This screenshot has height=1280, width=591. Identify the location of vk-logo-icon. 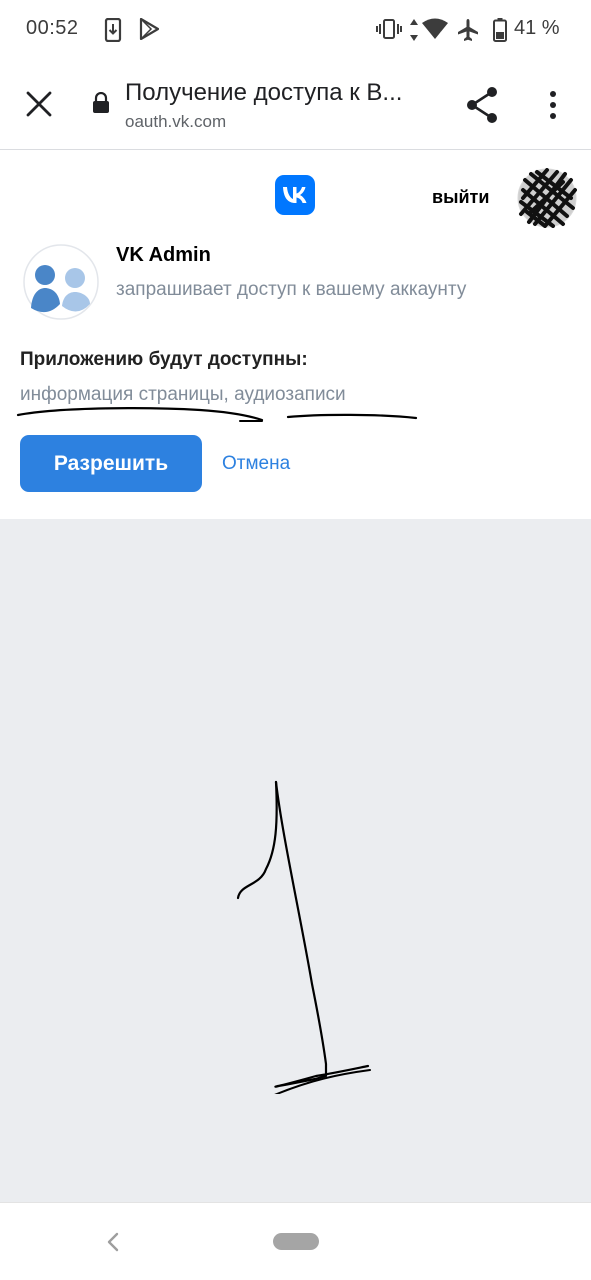
(295, 197).